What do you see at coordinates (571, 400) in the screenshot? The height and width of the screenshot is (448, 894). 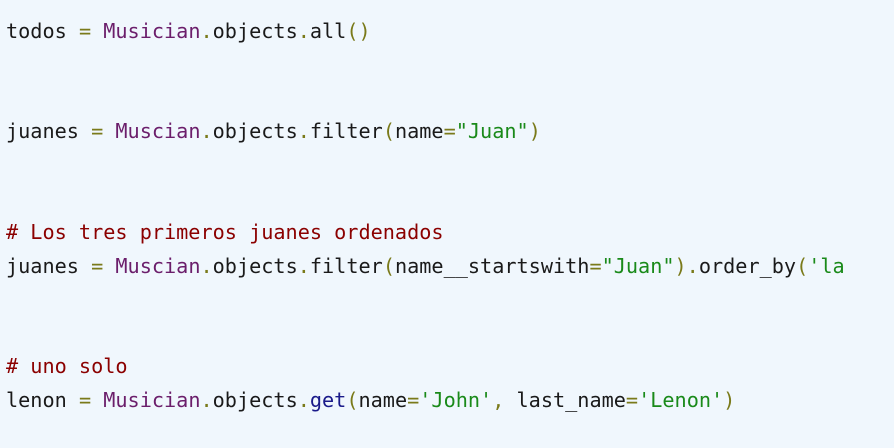 I see `token-identifier: last_name` at bounding box center [571, 400].